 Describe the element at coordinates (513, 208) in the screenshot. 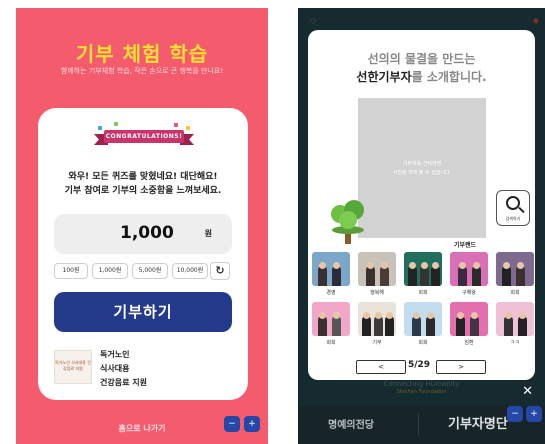

I see `search-button: 검색하기` at that location.